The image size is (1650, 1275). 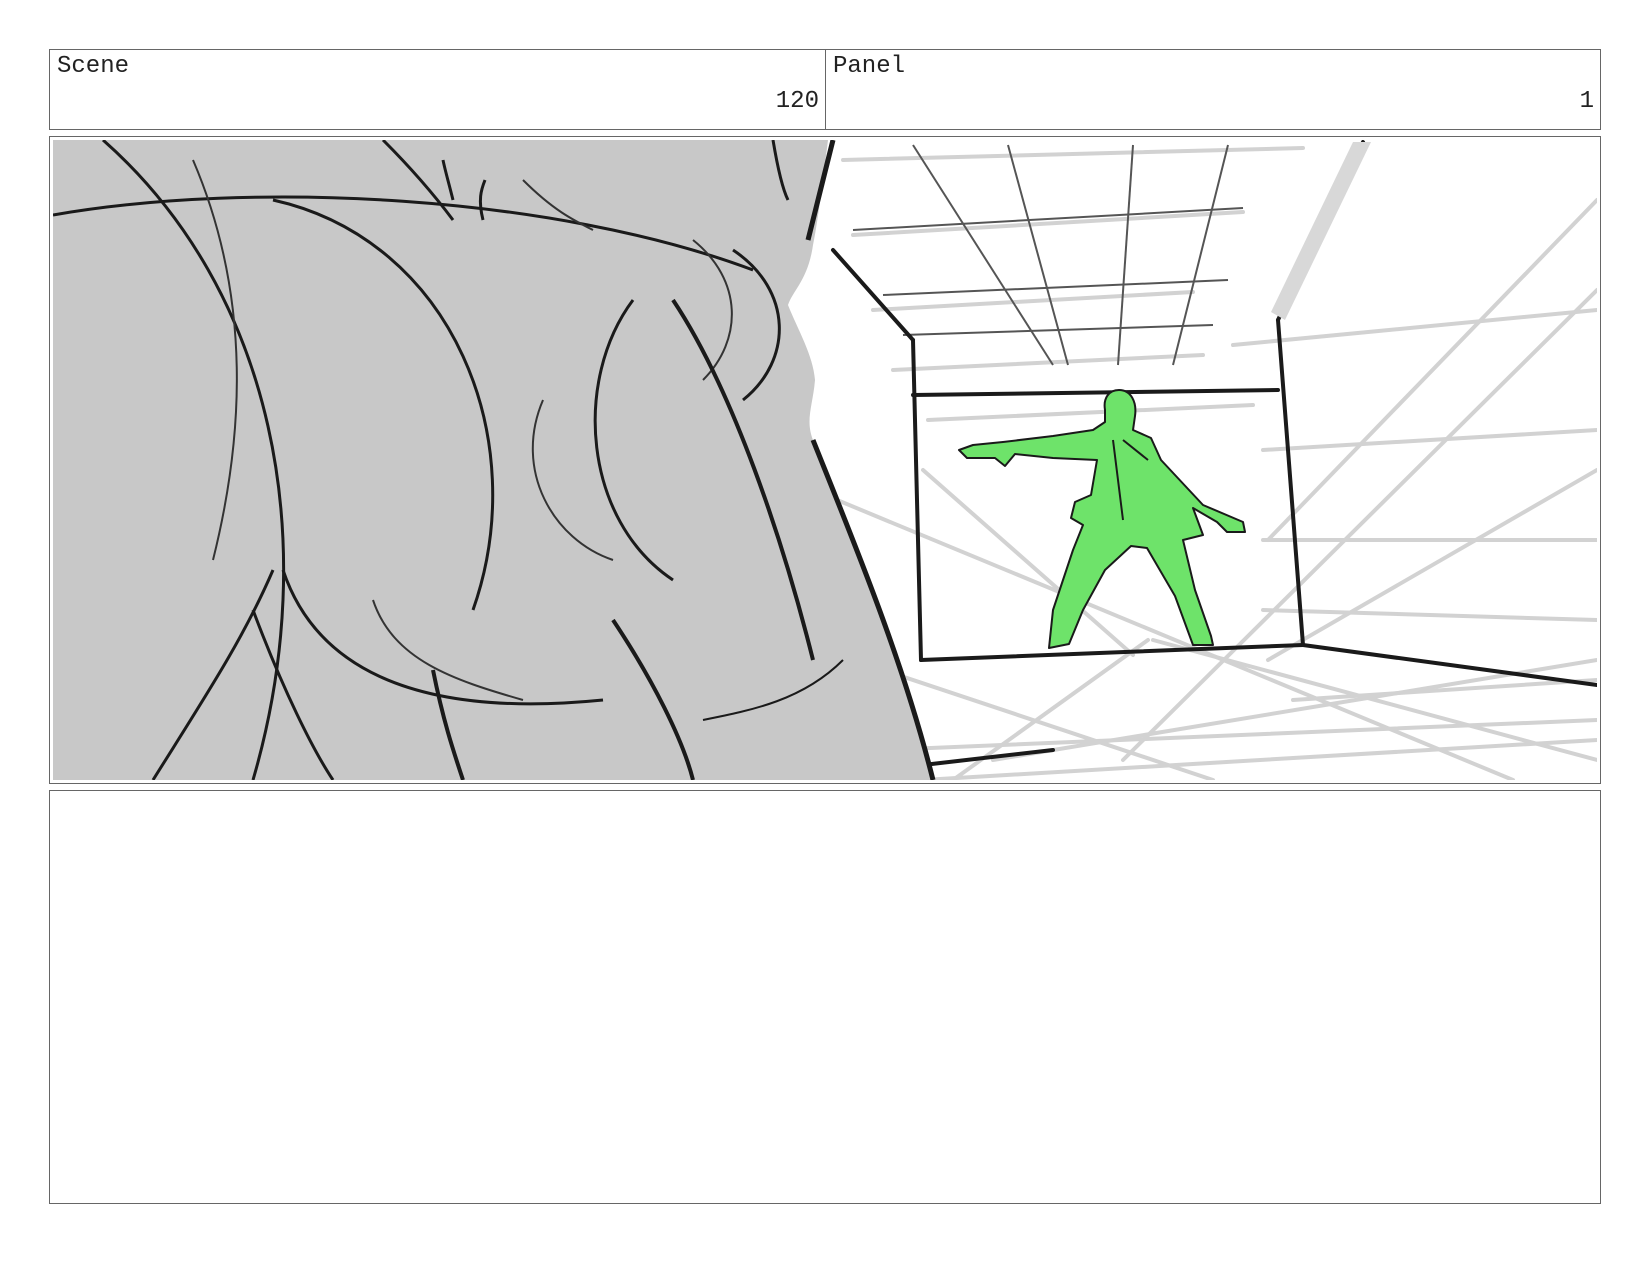 What do you see at coordinates (1321, 231) in the screenshot?
I see `room-wall-fill` at bounding box center [1321, 231].